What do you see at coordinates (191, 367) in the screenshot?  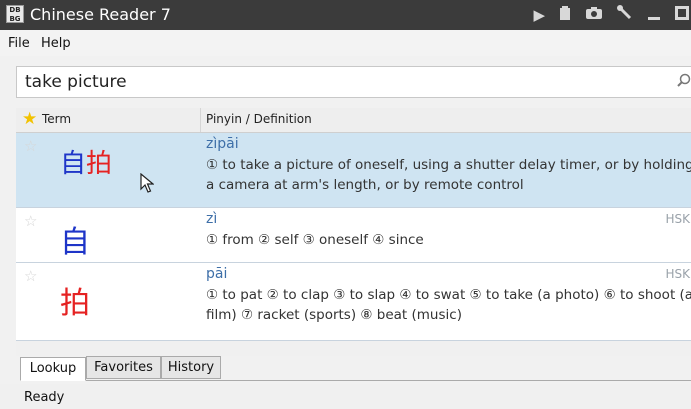 I see `tab-history: History` at bounding box center [191, 367].